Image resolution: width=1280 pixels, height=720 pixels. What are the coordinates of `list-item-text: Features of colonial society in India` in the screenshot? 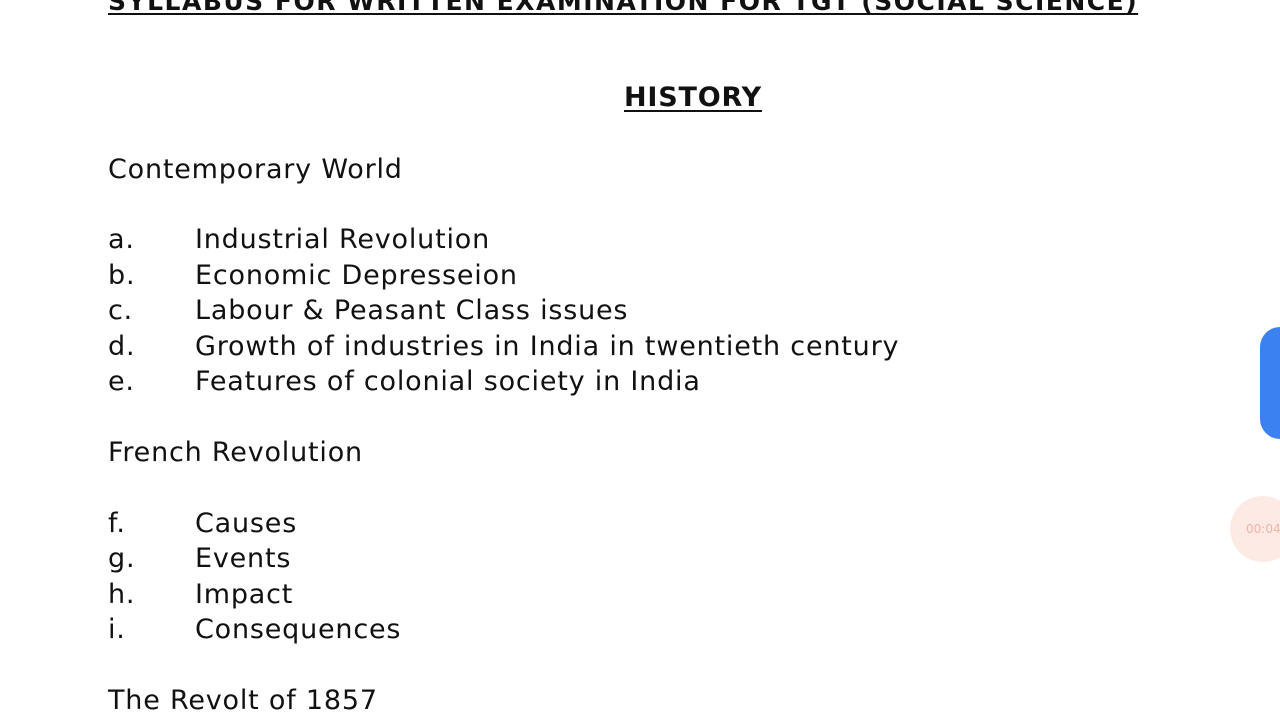 It's located at (448, 381).